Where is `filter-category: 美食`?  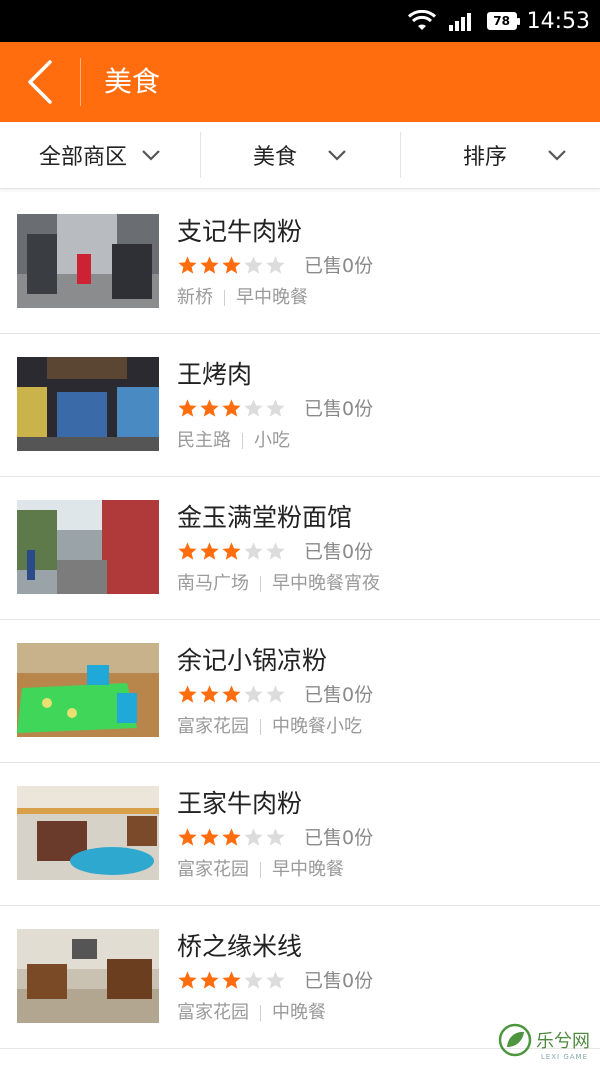
filter-category: 美食 is located at coordinates (300, 155).